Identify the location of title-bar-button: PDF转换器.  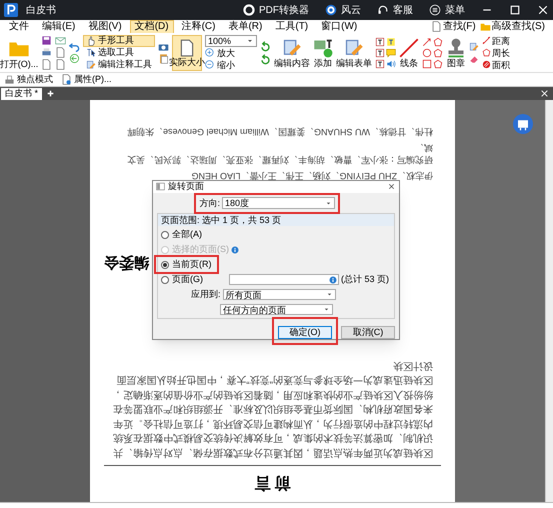
(276, 10).